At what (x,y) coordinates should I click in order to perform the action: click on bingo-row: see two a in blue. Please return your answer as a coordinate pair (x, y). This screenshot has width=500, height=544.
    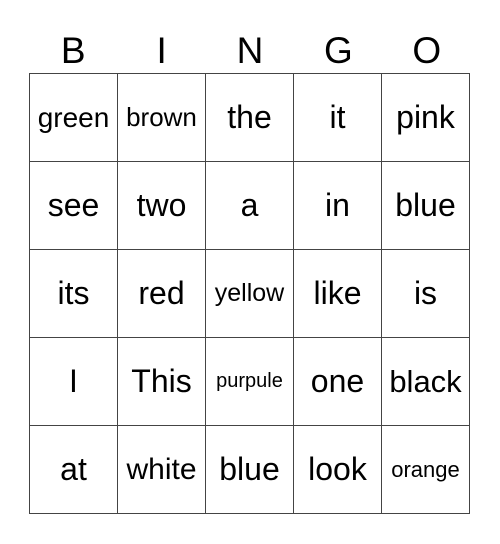
    Looking at the image, I should click on (249, 205).